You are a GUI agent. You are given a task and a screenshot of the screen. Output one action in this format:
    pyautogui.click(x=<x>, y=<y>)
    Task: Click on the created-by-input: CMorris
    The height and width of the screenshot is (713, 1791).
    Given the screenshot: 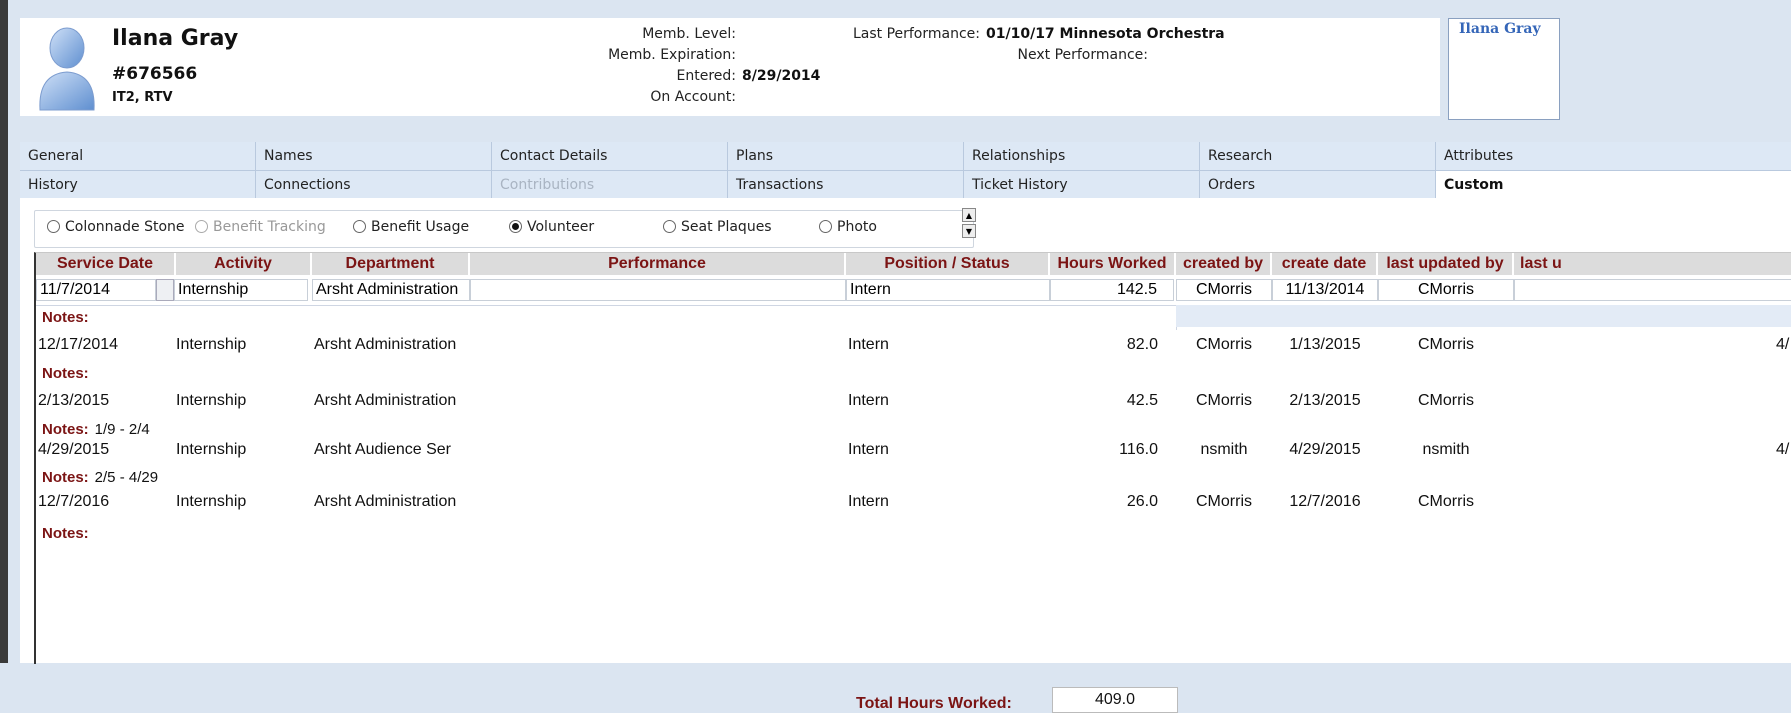 What is the action you would take?
    pyautogui.click(x=1224, y=290)
    